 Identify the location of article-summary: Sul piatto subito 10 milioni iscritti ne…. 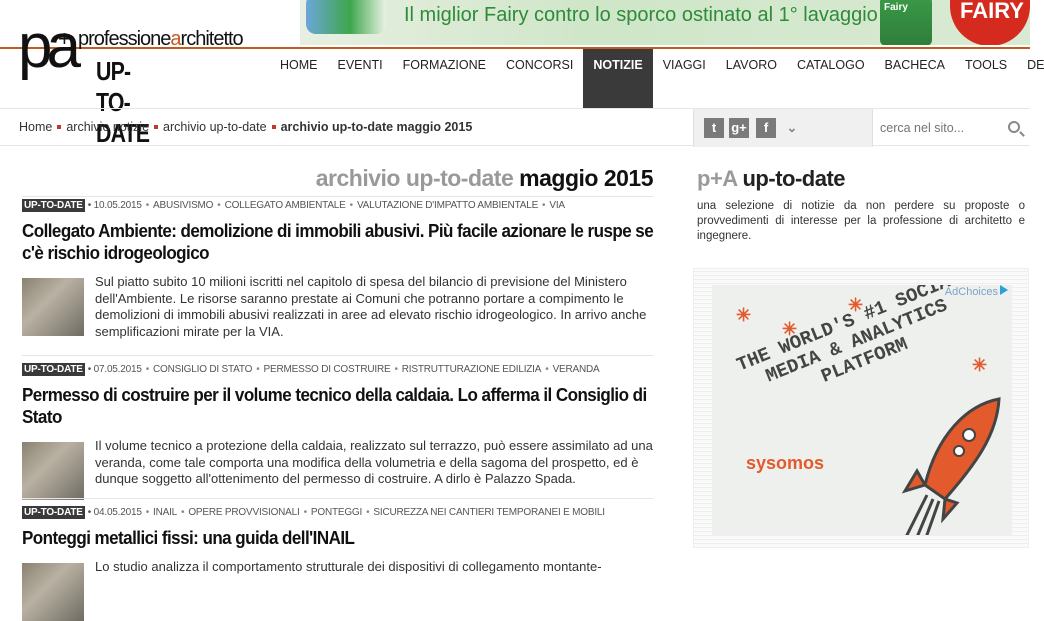
(371, 306).